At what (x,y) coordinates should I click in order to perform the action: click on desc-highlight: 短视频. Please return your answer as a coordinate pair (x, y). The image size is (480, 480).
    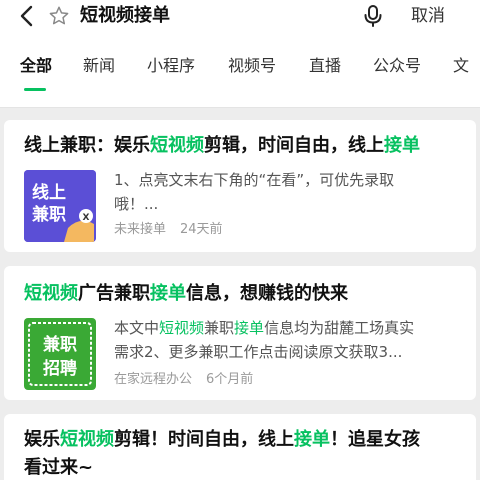
    Looking at the image, I should click on (182, 328).